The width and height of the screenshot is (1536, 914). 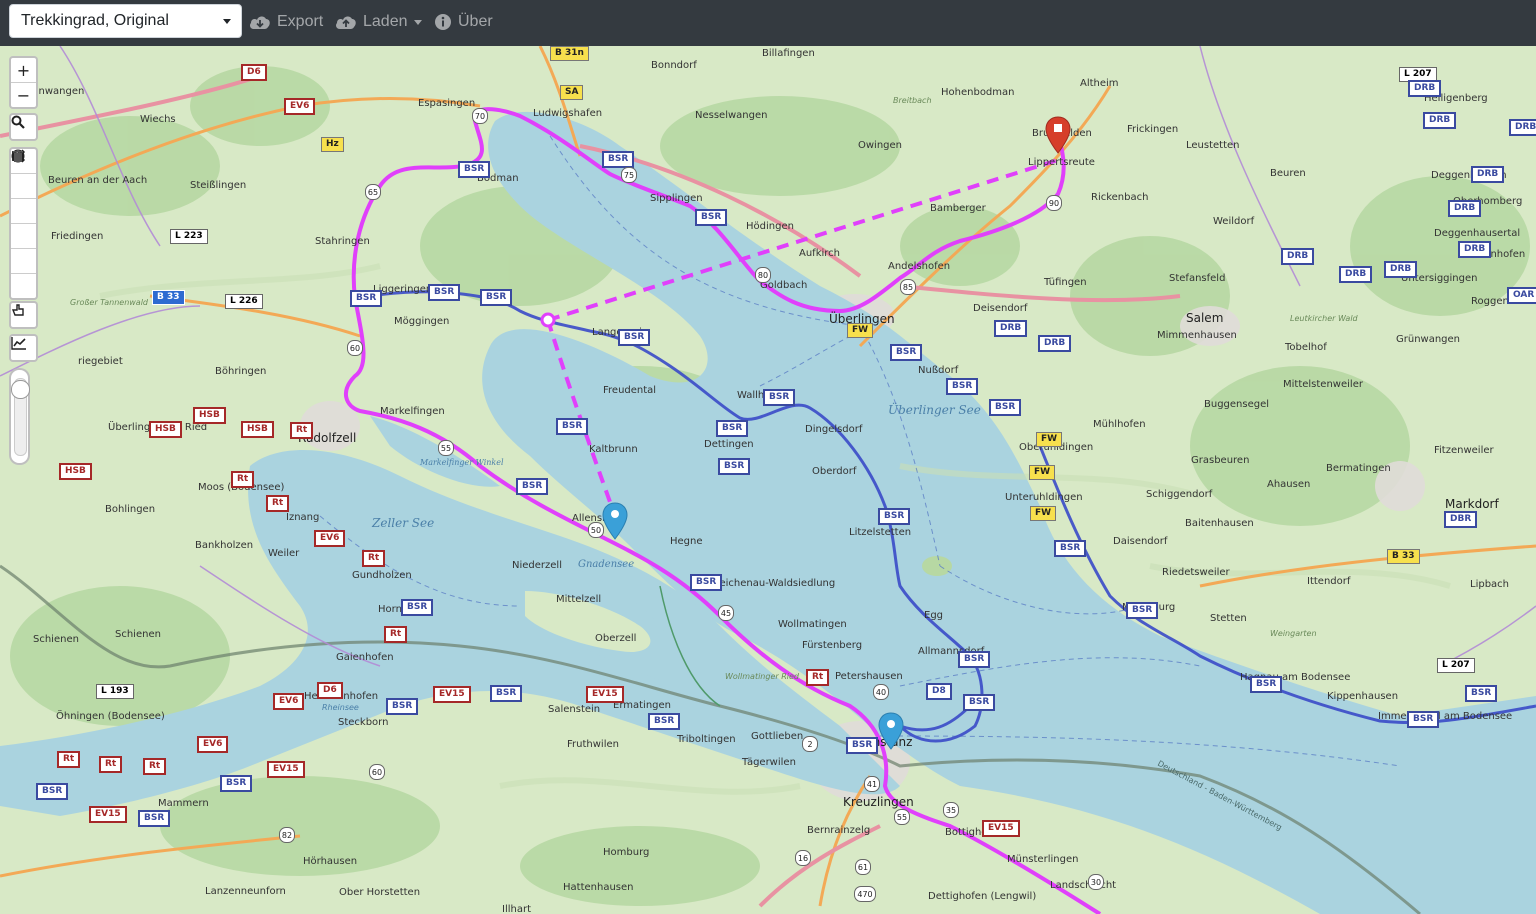 I want to click on place-label: Unteruhldingen, so click(x=1044, y=497).